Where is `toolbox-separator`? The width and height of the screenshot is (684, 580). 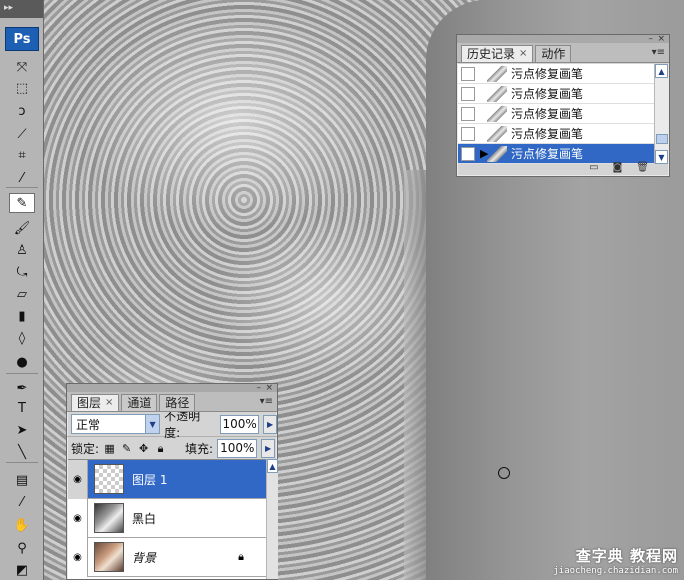 toolbox-separator is located at coordinates (22, 373).